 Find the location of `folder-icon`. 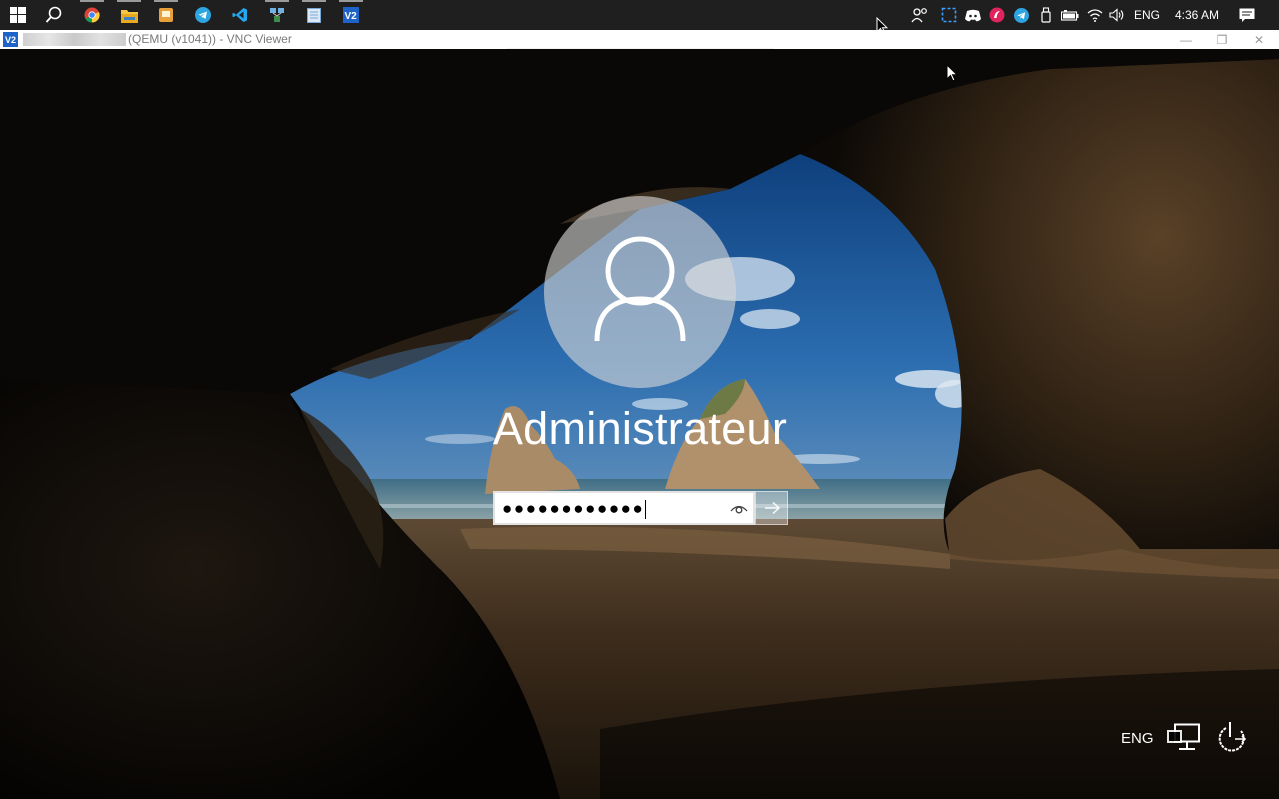

folder-icon is located at coordinates (129, 16).